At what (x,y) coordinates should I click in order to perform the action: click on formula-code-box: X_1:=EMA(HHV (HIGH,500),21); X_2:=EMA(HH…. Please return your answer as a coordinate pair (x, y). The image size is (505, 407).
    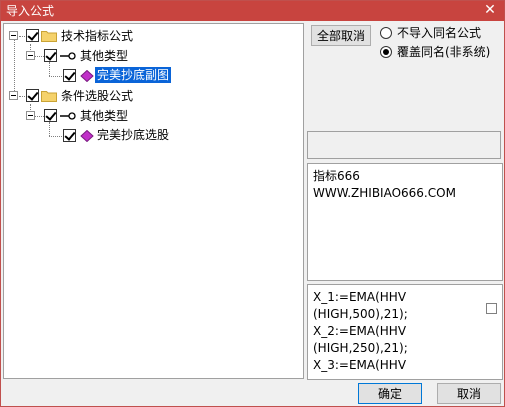
    Looking at the image, I should click on (405, 332).